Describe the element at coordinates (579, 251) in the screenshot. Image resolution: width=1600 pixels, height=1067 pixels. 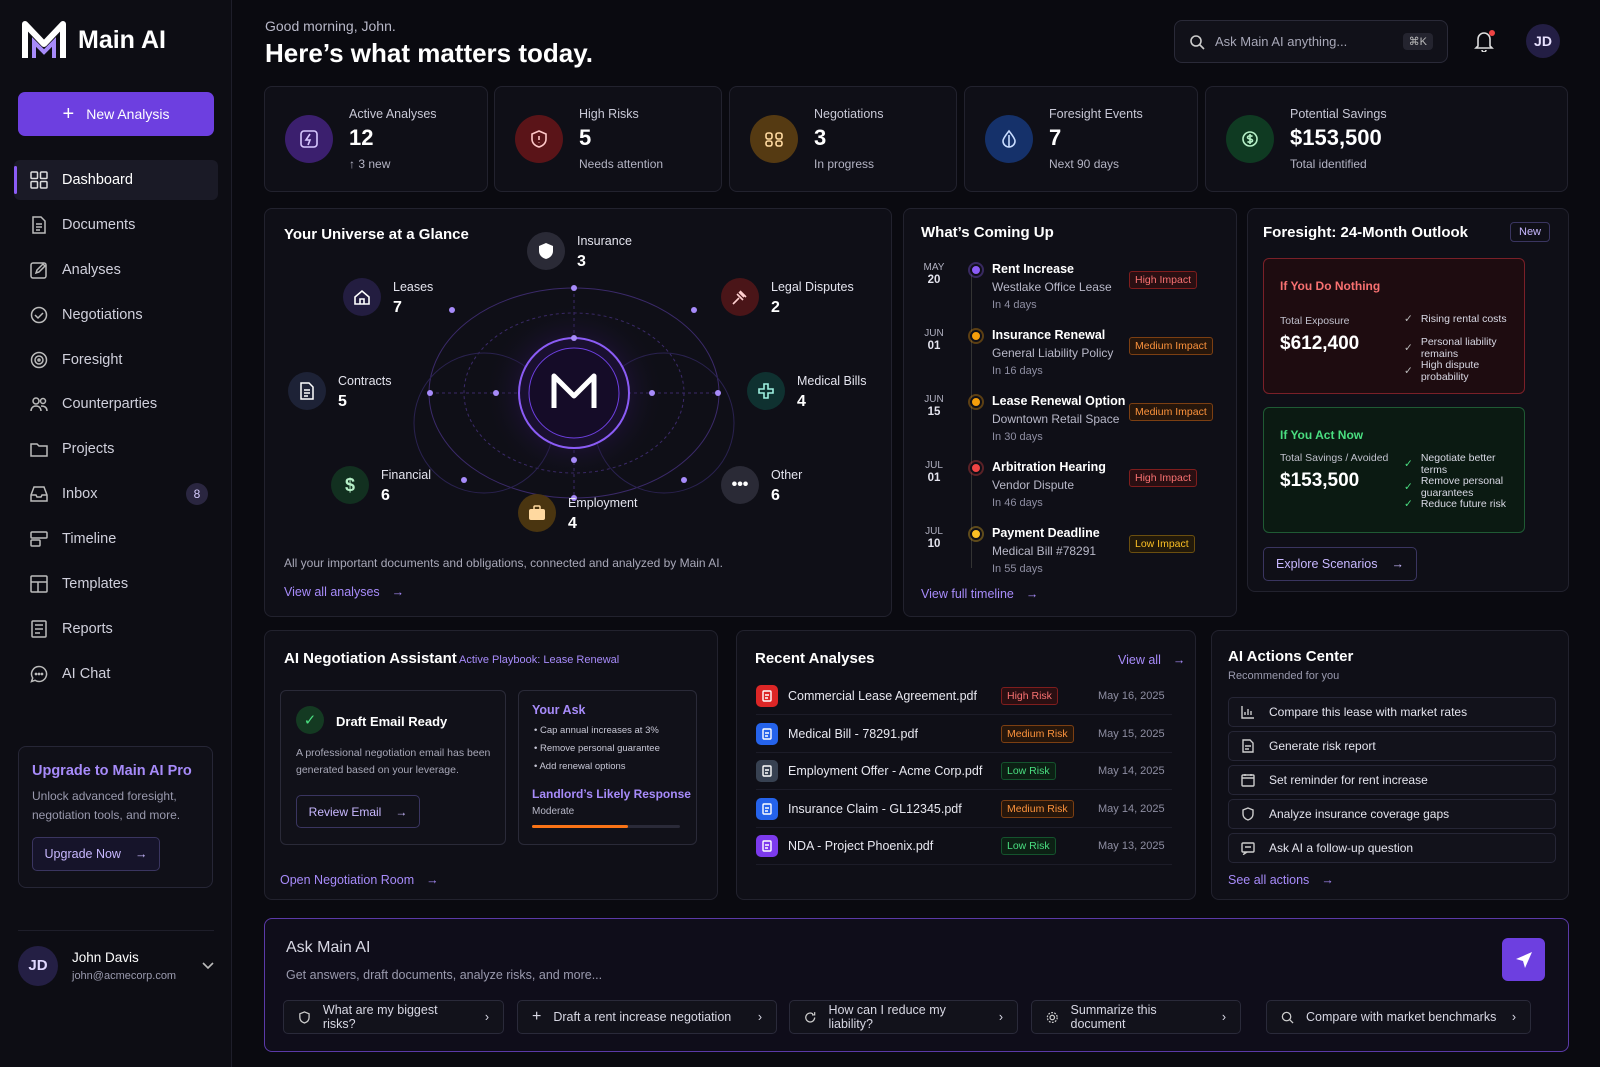
I see `node-insurance: Insurance 3` at that location.